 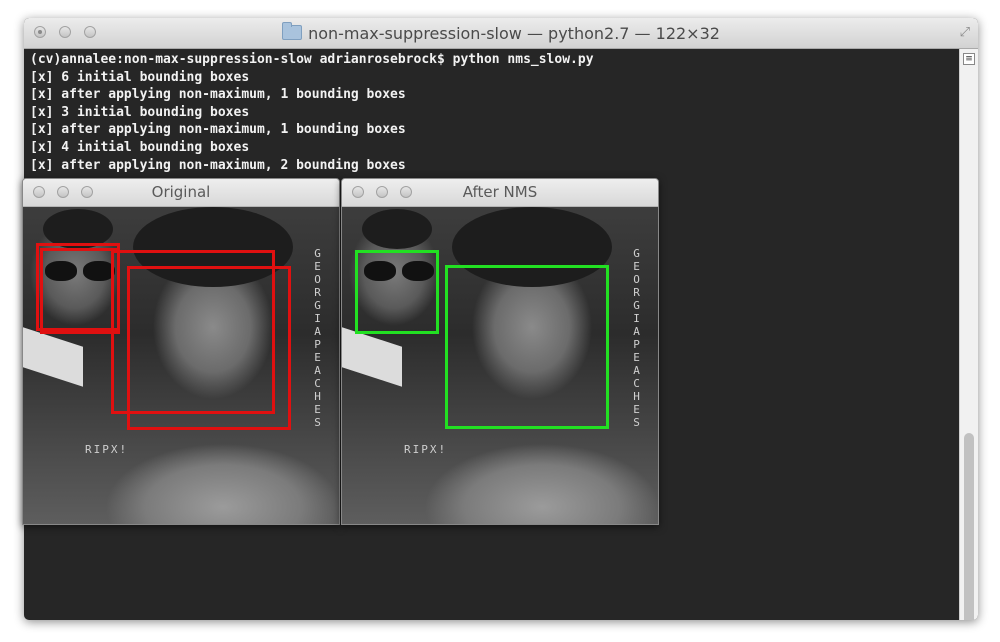 I want to click on original-titlebar: Original, so click(x=181, y=193).